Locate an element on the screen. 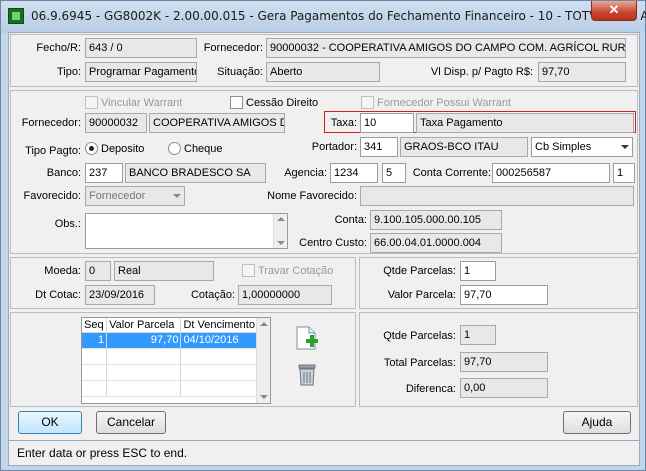 The width and height of the screenshot is (646, 471). tipo-field: Programar Pagamento is located at coordinates (141, 72).